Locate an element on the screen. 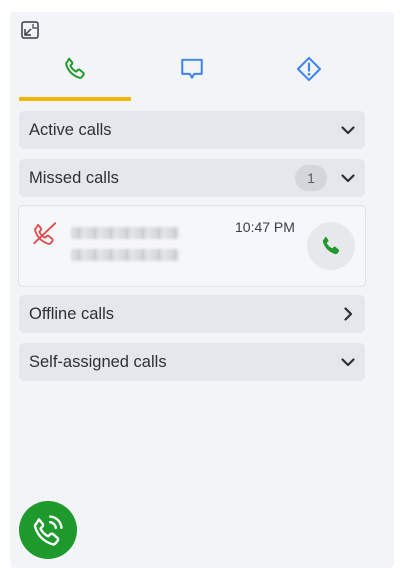 The height and width of the screenshot is (583, 406). section-self-assigned-calls: Self-assigned calls is located at coordinates (192, 362).